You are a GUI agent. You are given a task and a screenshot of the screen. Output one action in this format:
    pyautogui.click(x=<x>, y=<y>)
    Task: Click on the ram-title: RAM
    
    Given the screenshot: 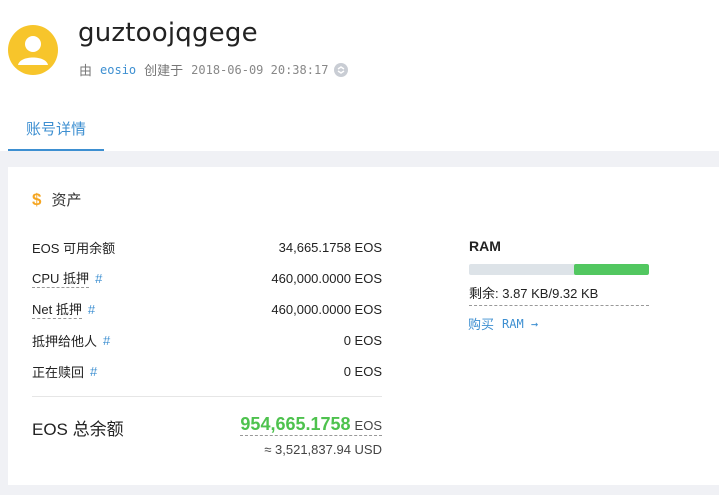 What is the action you would take?
    pyautogui.click(x=485, y=246)
    